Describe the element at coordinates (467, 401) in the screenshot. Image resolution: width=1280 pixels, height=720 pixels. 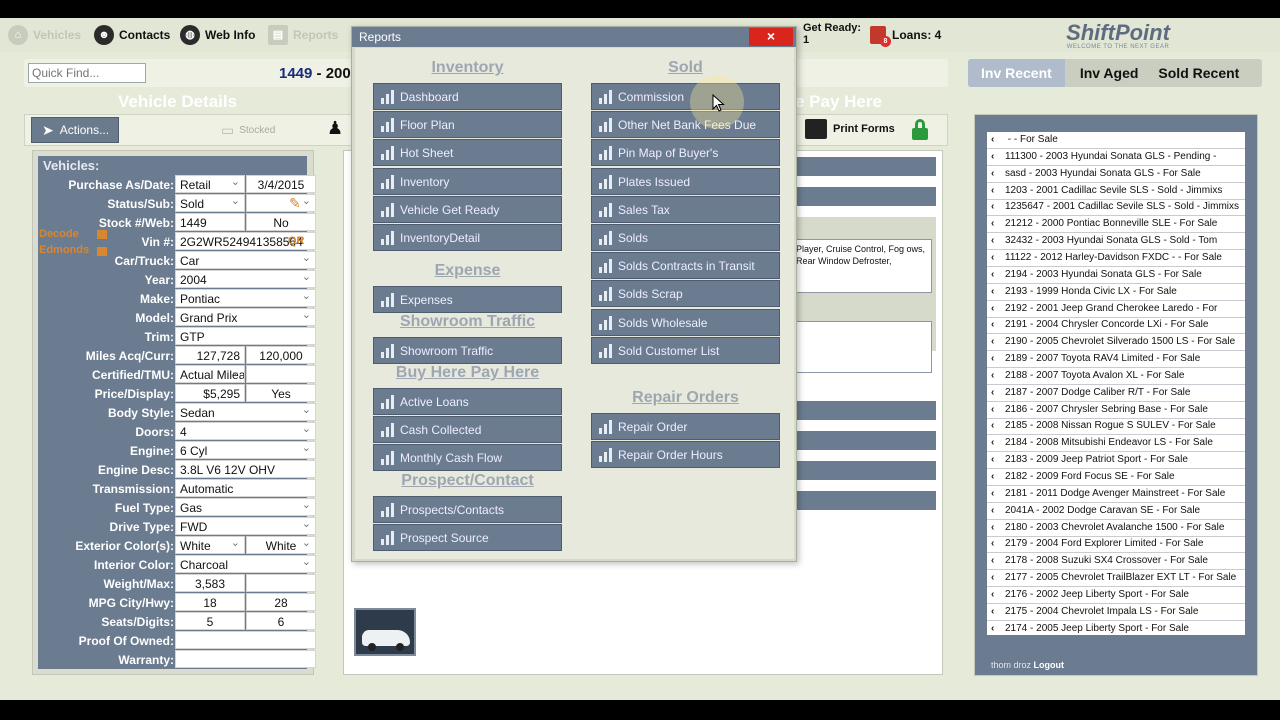
I see `report-button: Active Loans` at that location.